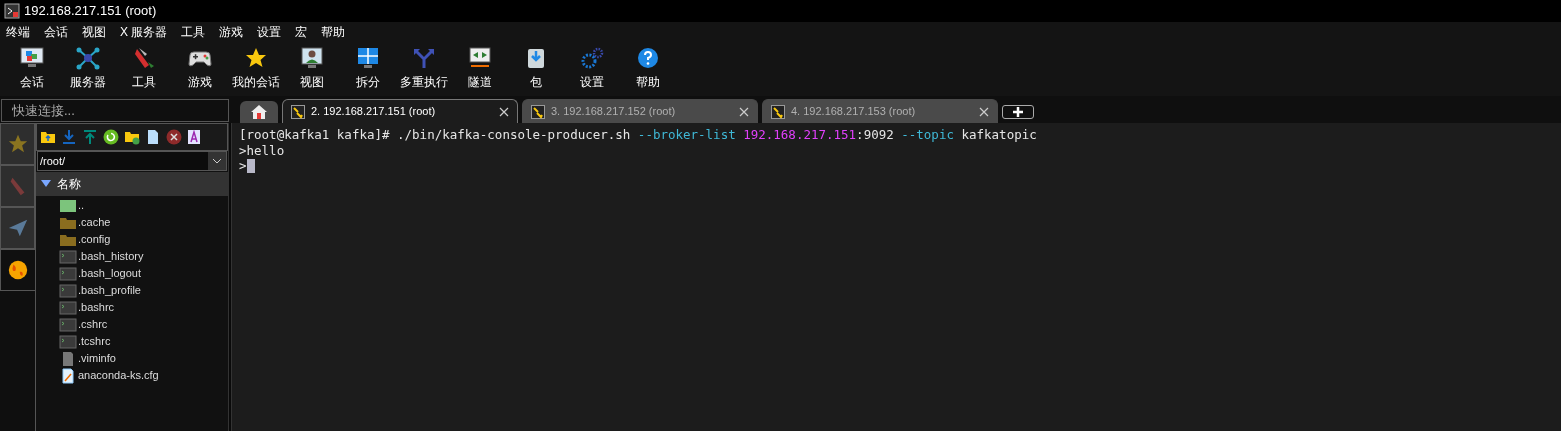  I want to click on new-file-icon, so click(153, 137).